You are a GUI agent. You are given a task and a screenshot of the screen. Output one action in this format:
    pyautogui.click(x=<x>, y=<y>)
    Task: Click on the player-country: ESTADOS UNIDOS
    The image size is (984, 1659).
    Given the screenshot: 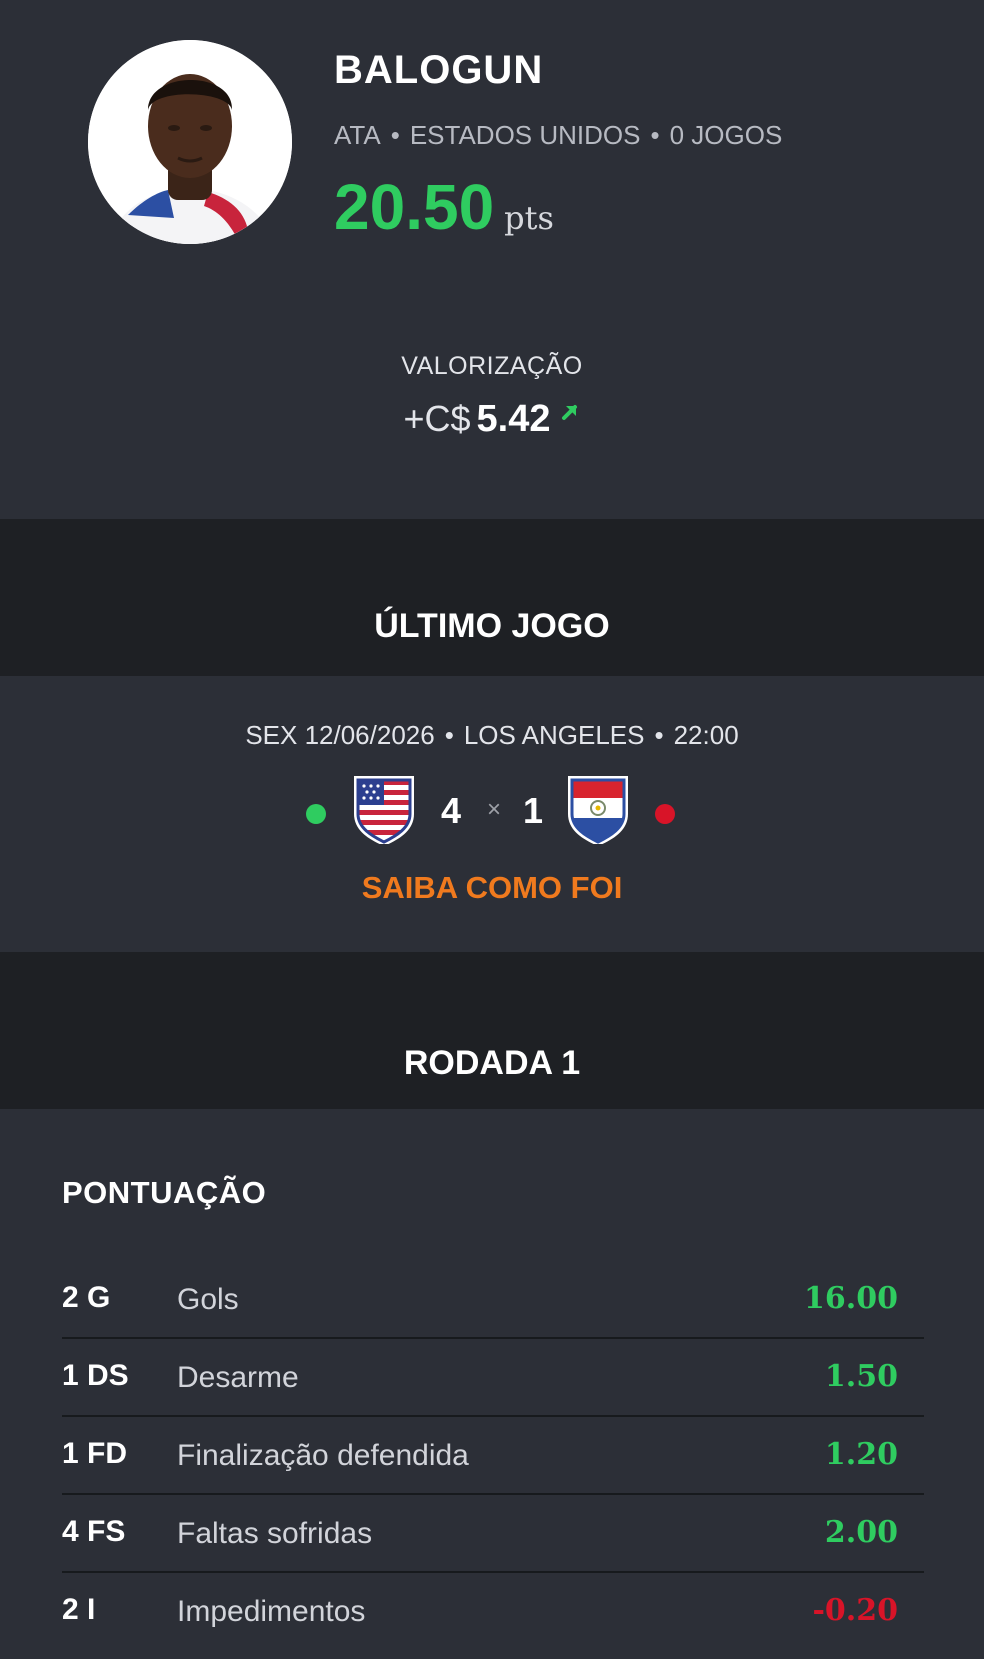 What is the action you would take?
    pyautogui.click(x=525, y=135)
    